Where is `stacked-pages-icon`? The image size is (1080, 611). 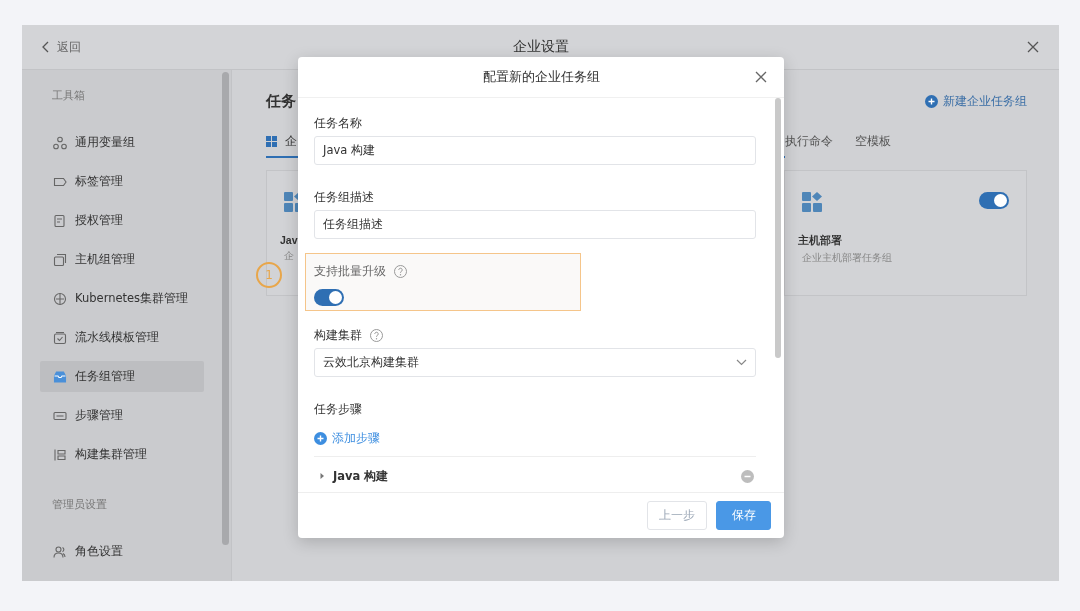 stacked-pages-icon is located at coordinates (60, 259).